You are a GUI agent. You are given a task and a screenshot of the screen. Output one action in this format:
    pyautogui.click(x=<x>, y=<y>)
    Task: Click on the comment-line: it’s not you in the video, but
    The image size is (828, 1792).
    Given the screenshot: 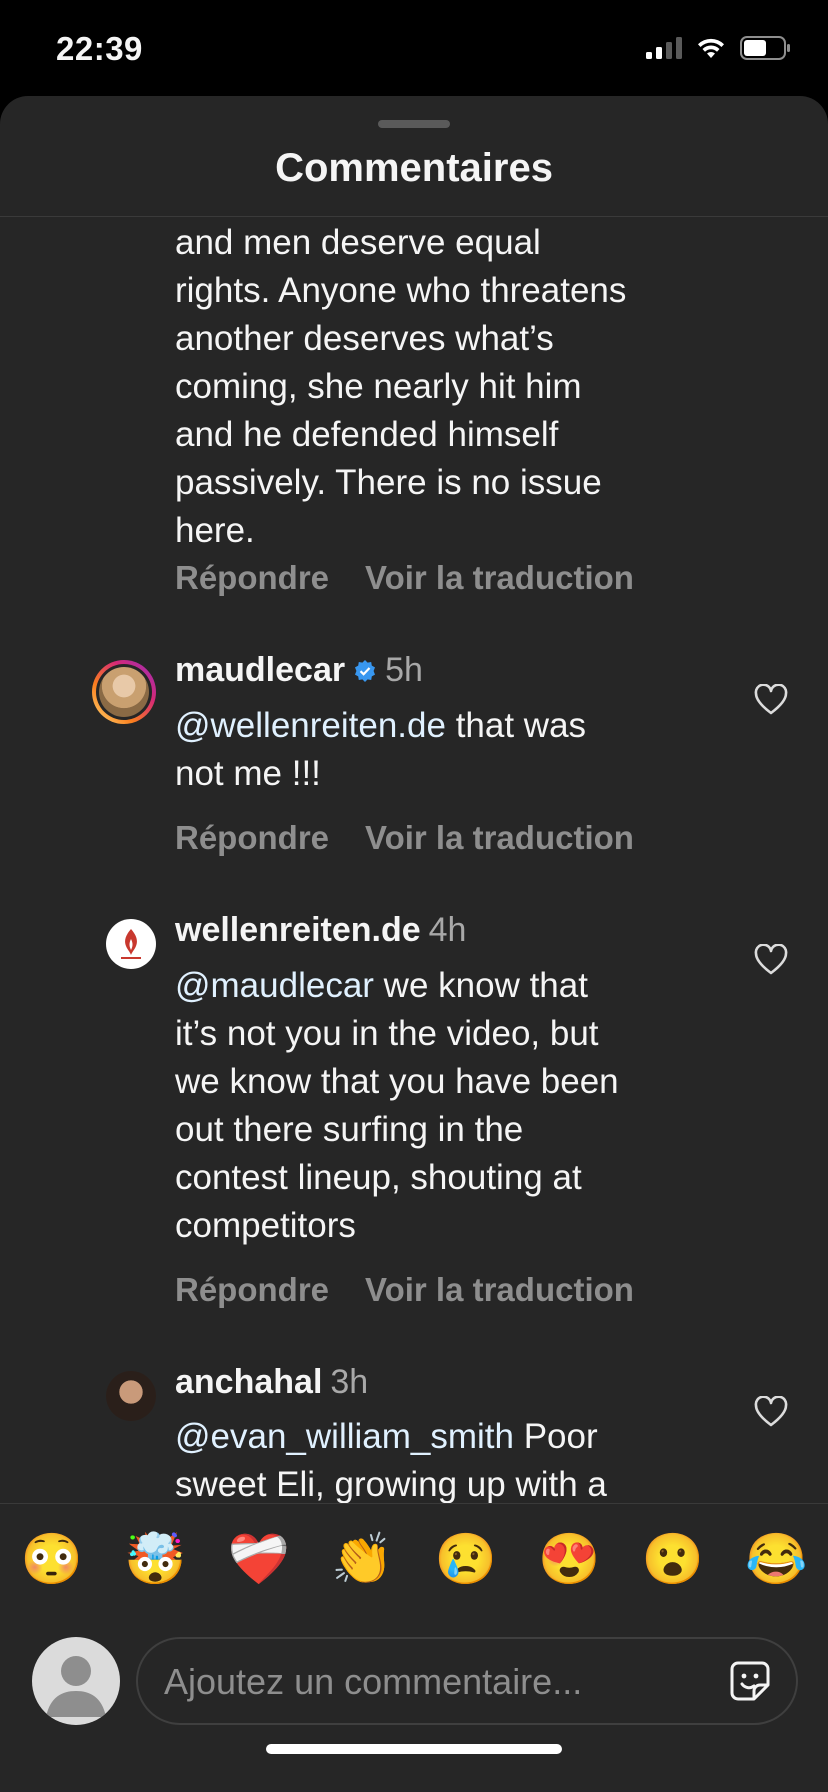 What is the action you would take?
    pyautogui.click(x=387, y=1033)
    